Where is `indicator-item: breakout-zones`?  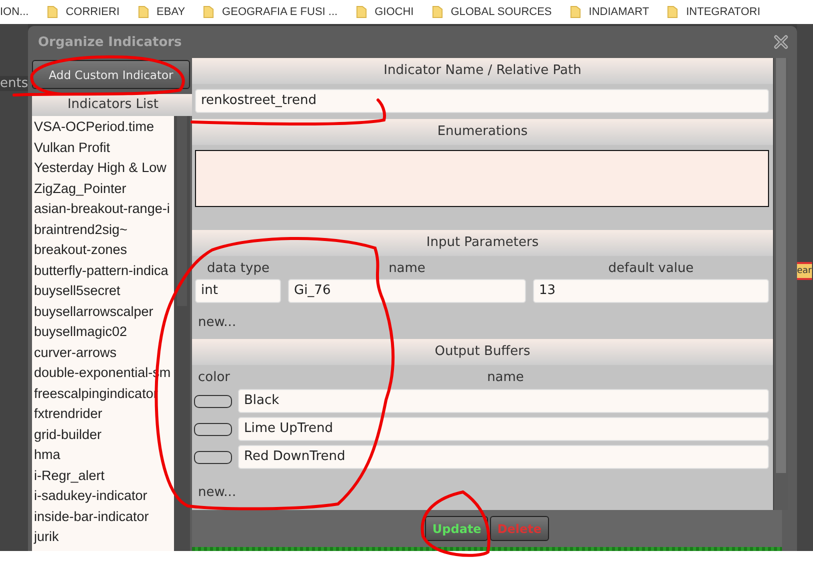 indicator-item: breakout-zones is located at coordinates (104, 250).